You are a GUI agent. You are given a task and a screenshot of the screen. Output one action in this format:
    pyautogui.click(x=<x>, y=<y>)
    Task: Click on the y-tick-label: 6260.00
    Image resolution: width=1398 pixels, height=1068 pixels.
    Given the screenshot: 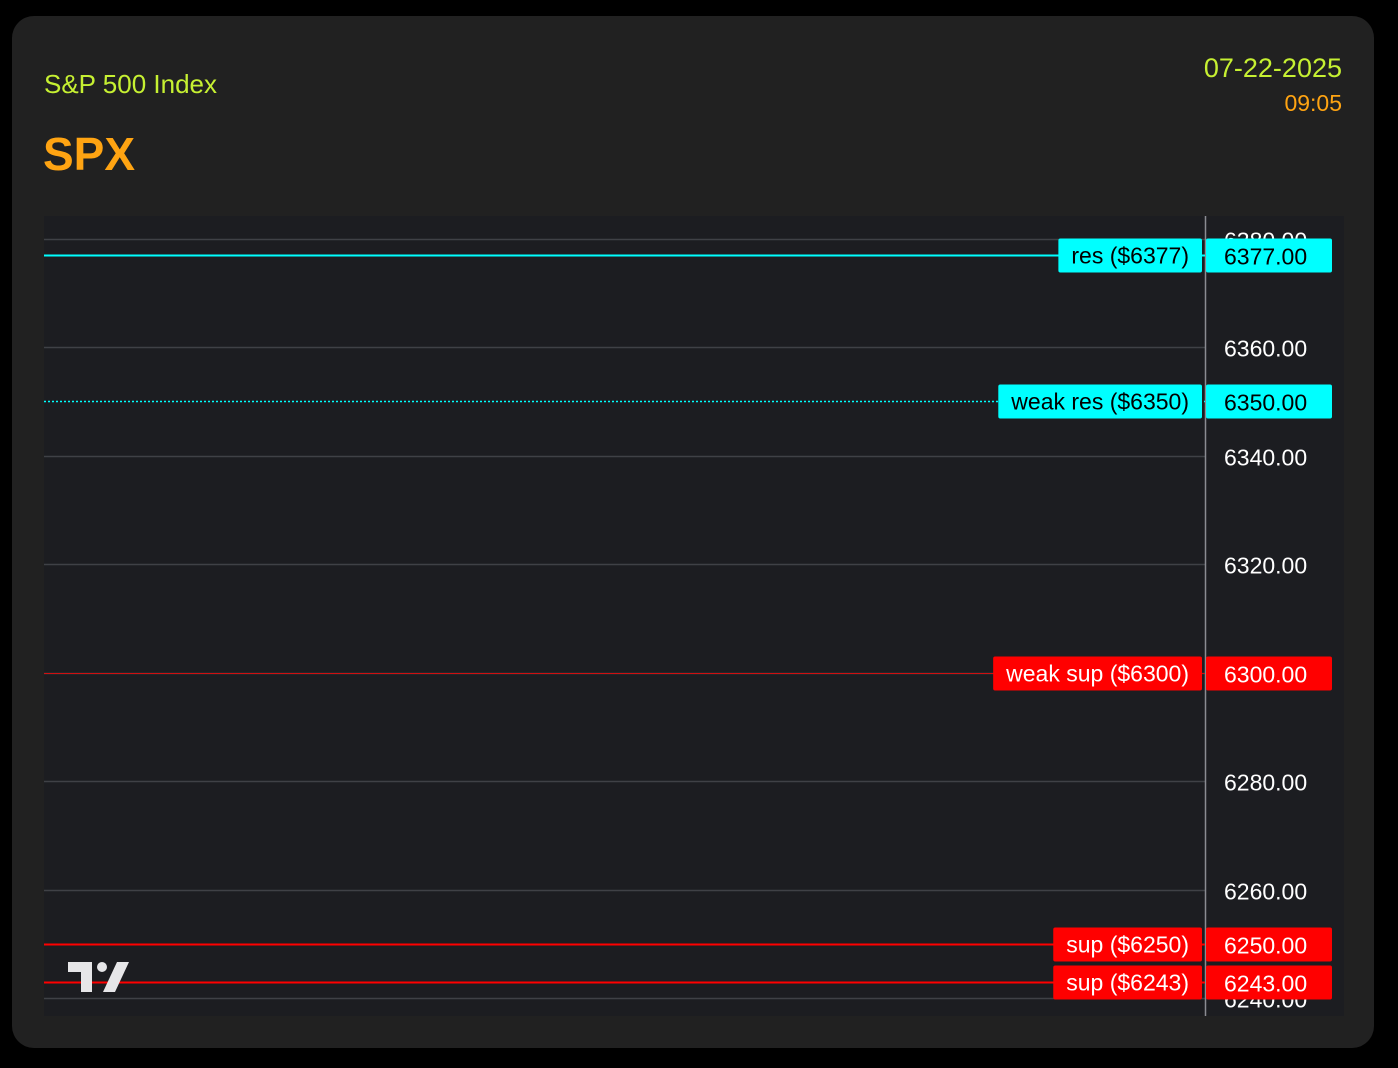 What is the action you would take?
    pyautogui.click(x=1265, y=892)
    